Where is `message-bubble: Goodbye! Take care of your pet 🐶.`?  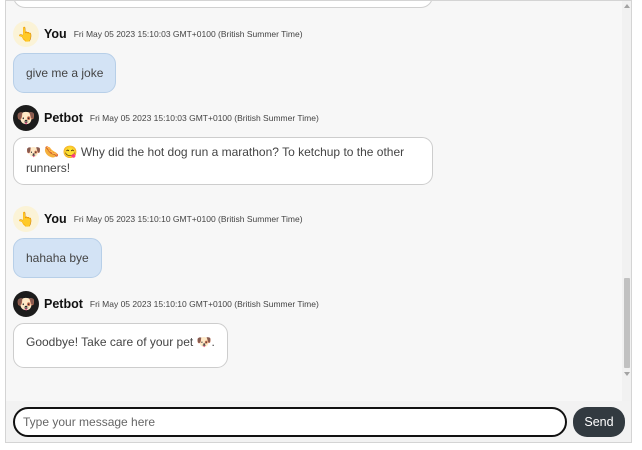
message-bubble: Goodbye! Take care of your pet 🐶. is located at coordinates (120, 345).